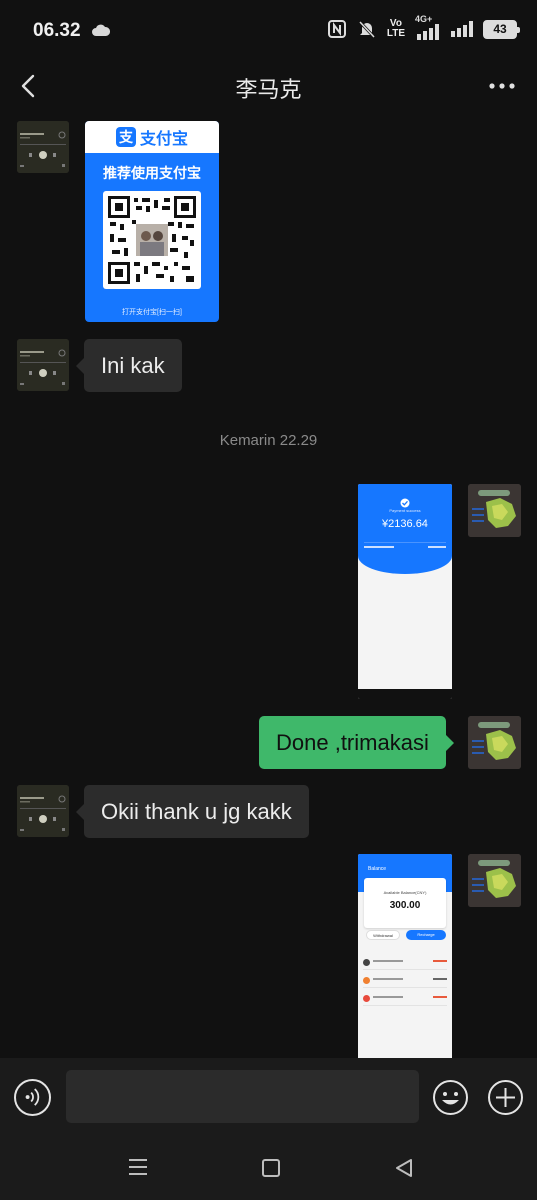 The height and width of the screenshot is (1200, 537). Describe the element at coordinates (57, 30) in the screenshot. I see `status-time: 06.32` at that location.